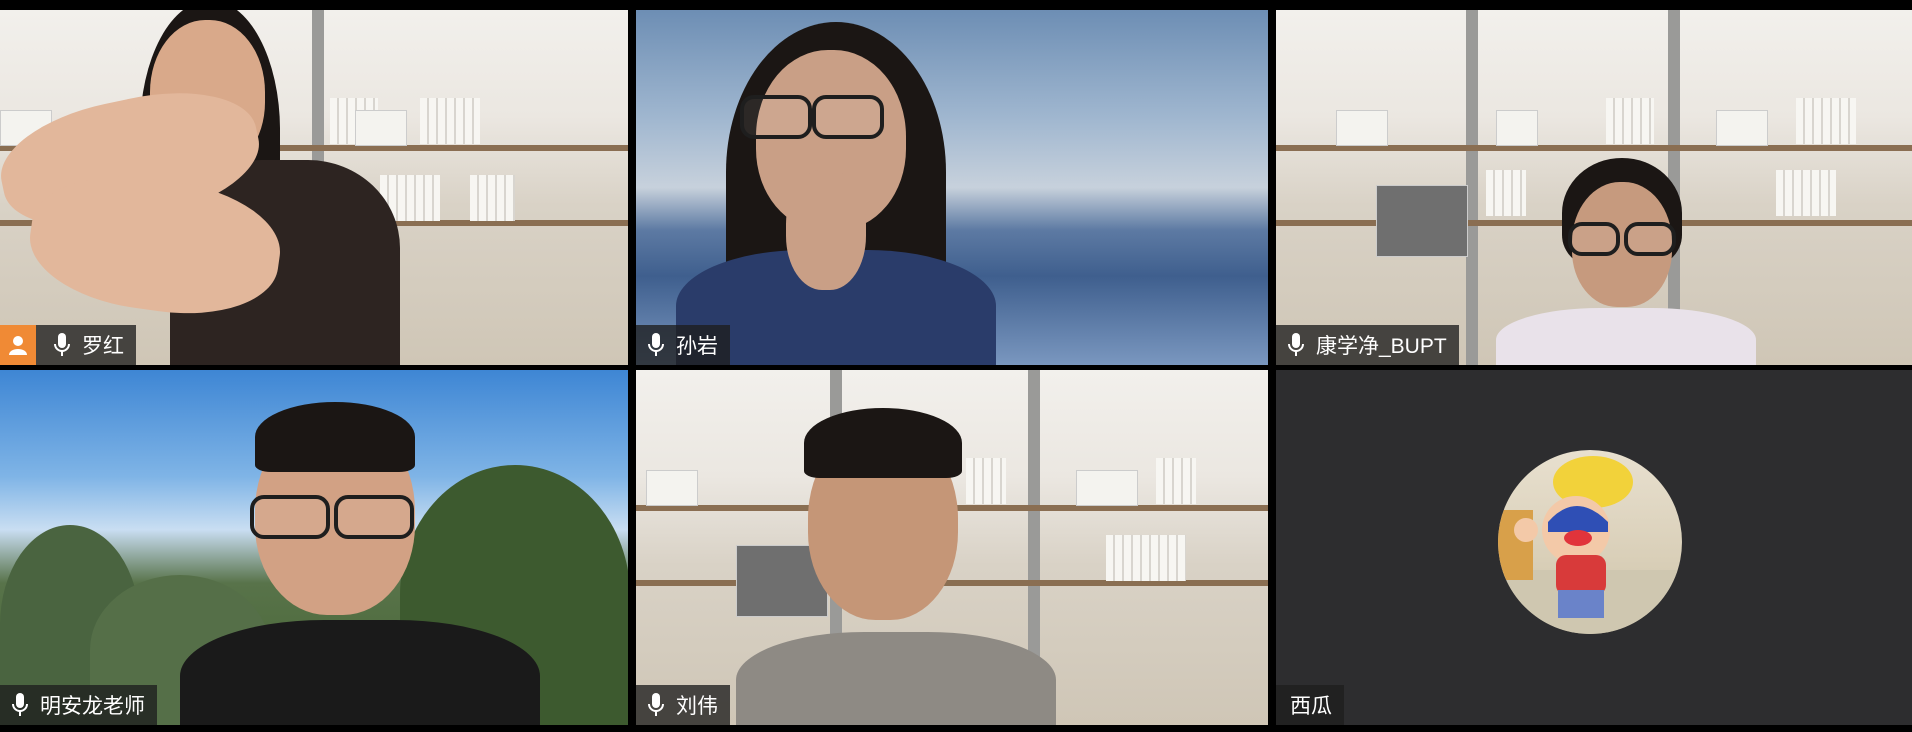  Describe the element at coordinates (18, 345) in the screenshot. I see `person-icon` at that location.